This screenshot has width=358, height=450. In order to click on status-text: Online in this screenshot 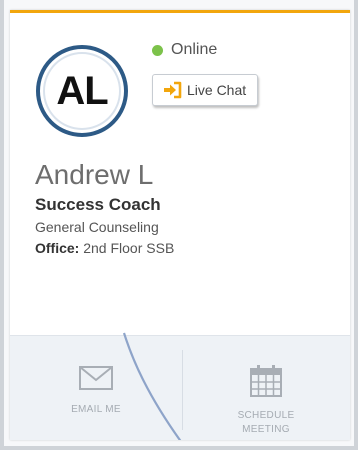, I will do `click(194, 49)`.